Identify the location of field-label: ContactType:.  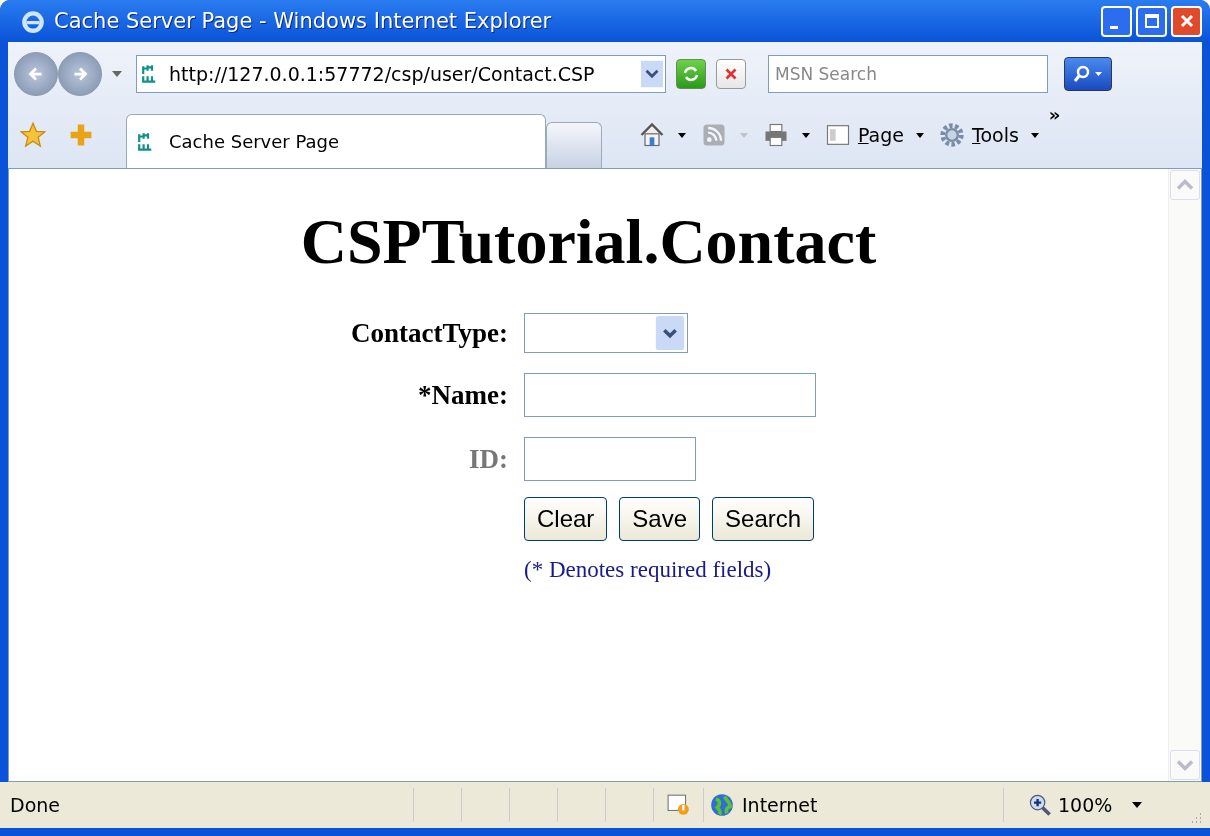
(429, 333).